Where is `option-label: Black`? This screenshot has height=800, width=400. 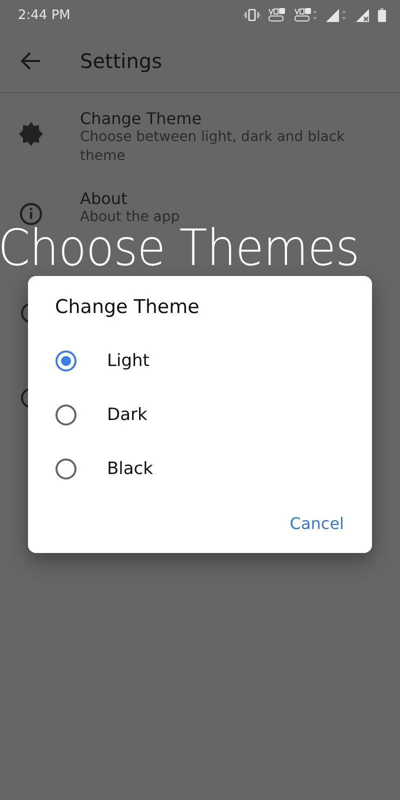
option-label: Black is located at coordinates (130, 469).